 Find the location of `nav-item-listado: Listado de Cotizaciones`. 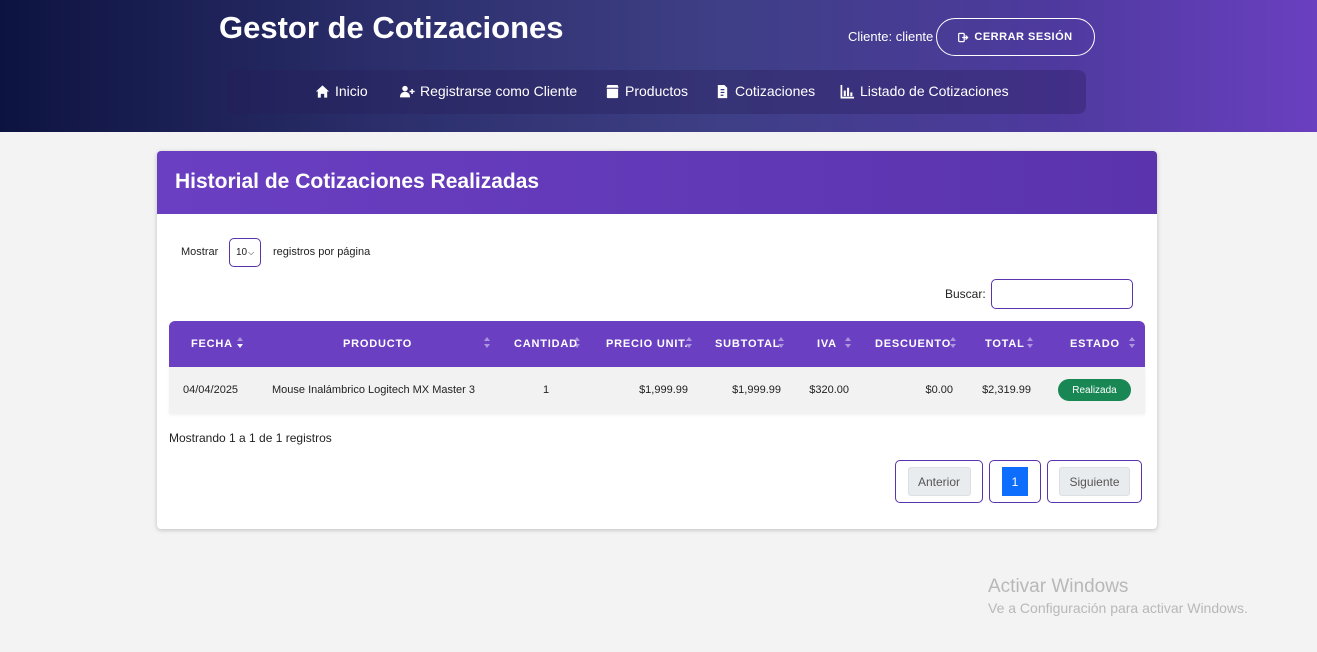

nav-item-listado: Listado de Cotizaciones is located at coordinates (924, 91).